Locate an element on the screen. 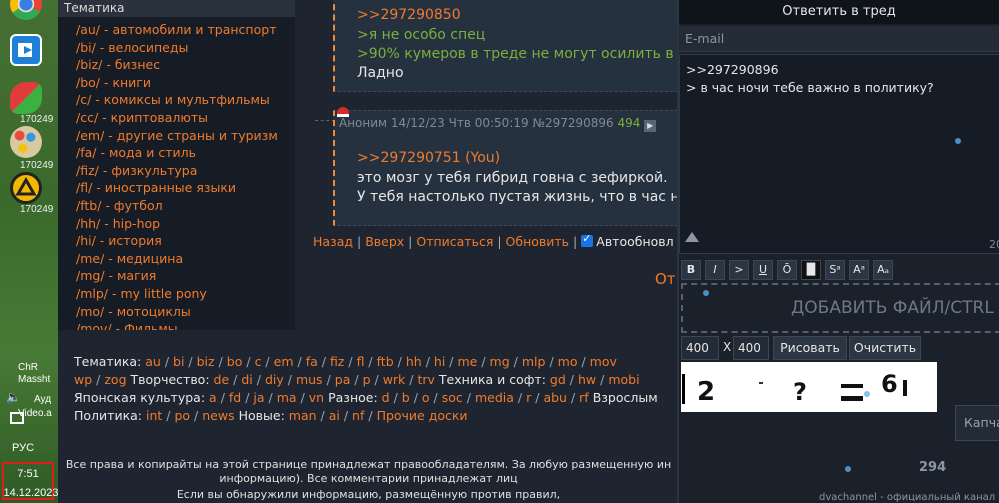 The image size is (999, 503). board-link: /fa/ - мода и стиль is located at coordinates (185, 153).